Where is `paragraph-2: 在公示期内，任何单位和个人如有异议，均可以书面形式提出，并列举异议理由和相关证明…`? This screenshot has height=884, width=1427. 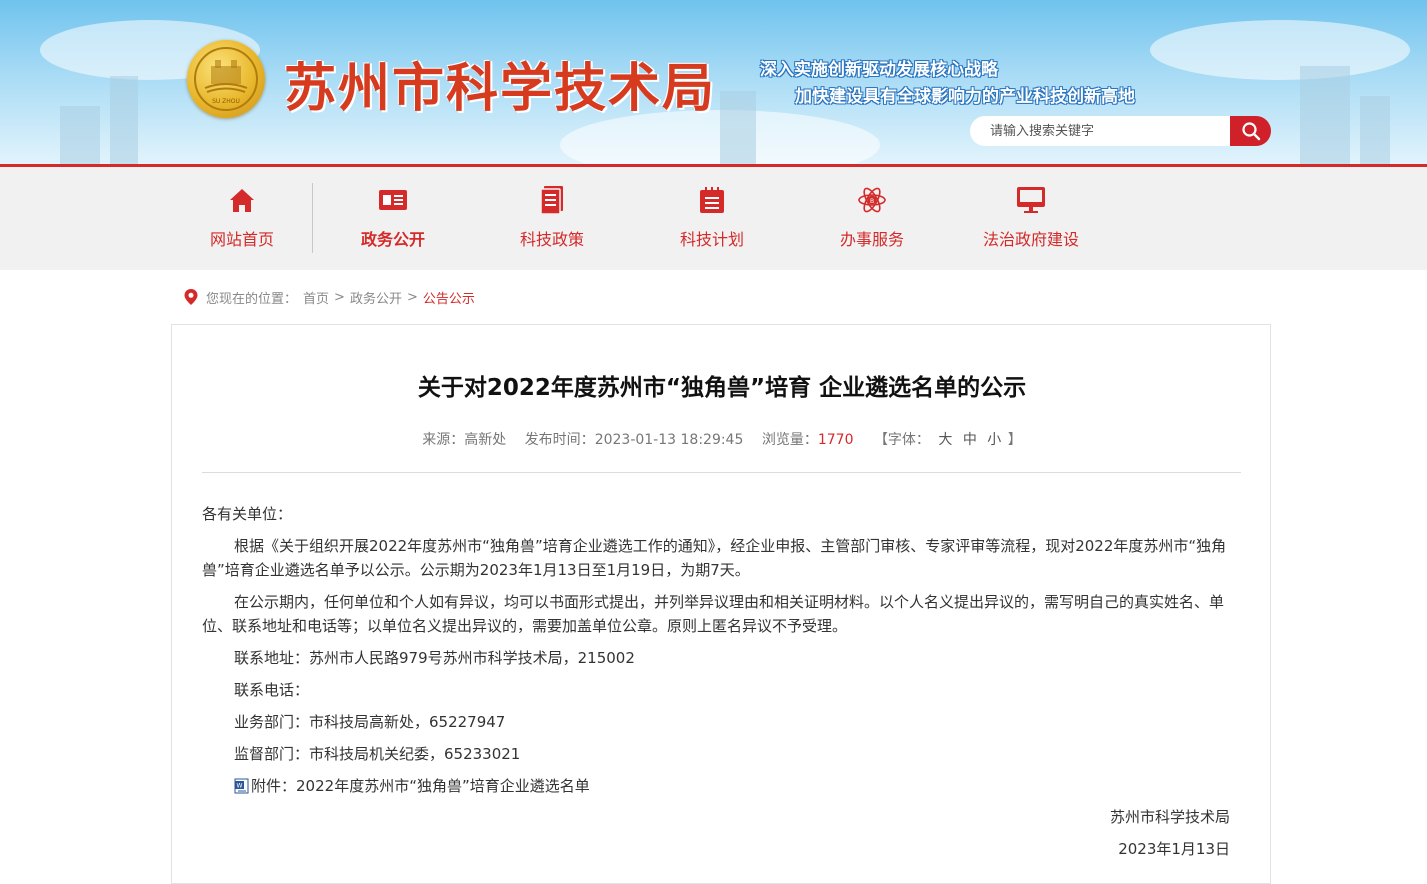
paragraph-2: 在公示期内，任何单位和个人如有异议，均可以书面形式提出，并列举异议理由和相关证明… is located at coordinates (713, 614).